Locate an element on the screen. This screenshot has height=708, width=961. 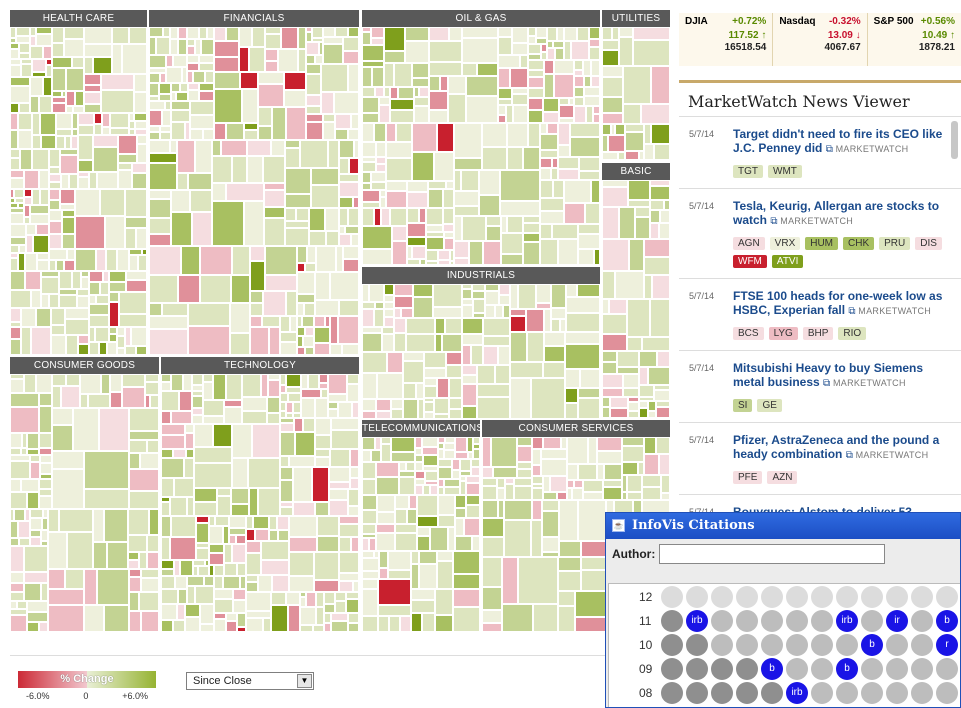
citation-dot: r is located at coordinates (947, 645).